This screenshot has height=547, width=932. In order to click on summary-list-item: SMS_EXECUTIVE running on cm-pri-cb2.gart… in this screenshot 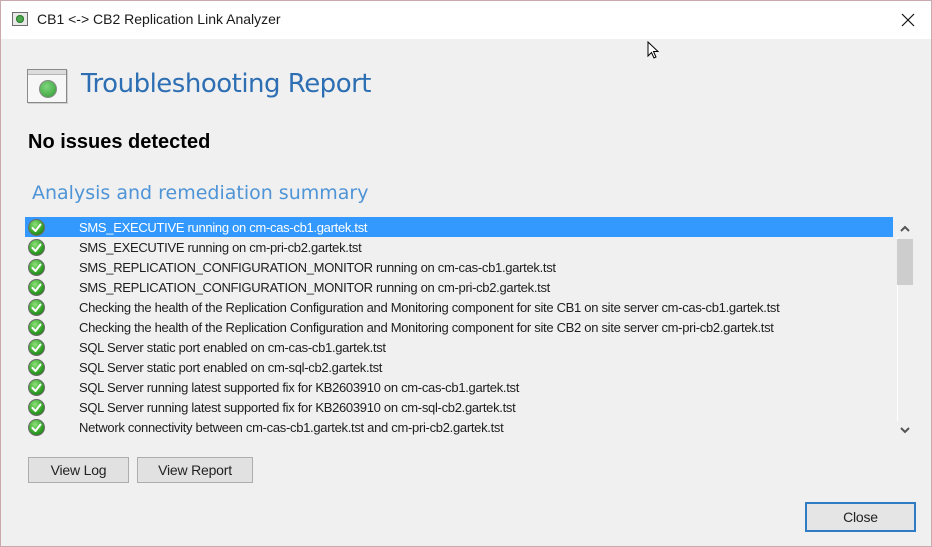, I will do `click(459, 247)`.